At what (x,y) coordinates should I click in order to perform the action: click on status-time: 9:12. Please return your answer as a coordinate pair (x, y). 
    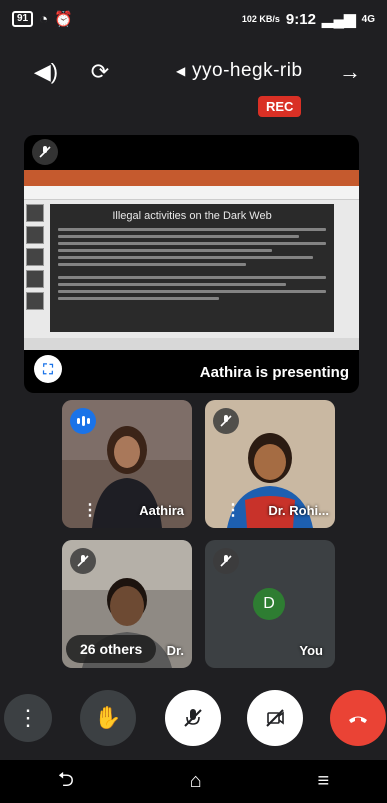
    Looking at the image, I should click on (300, 19).